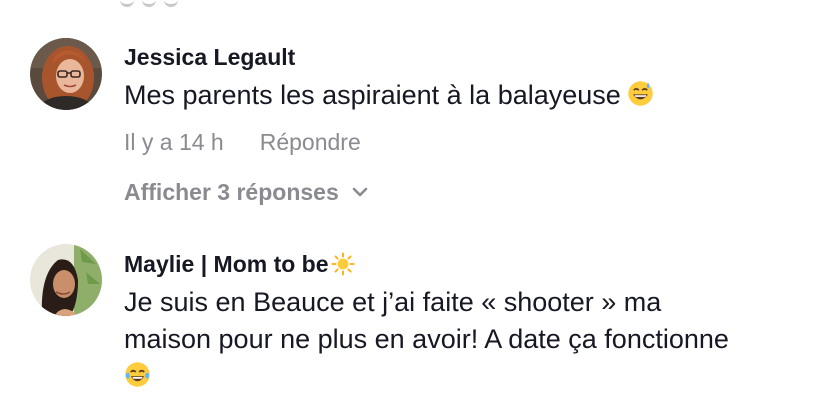 Image resolution: width=822 pixels, height=410 pixels. Describe the element at coordinates (231, 192) in the screenshot. I see `view-replies-label: Afficher 3 réponses` at that location.